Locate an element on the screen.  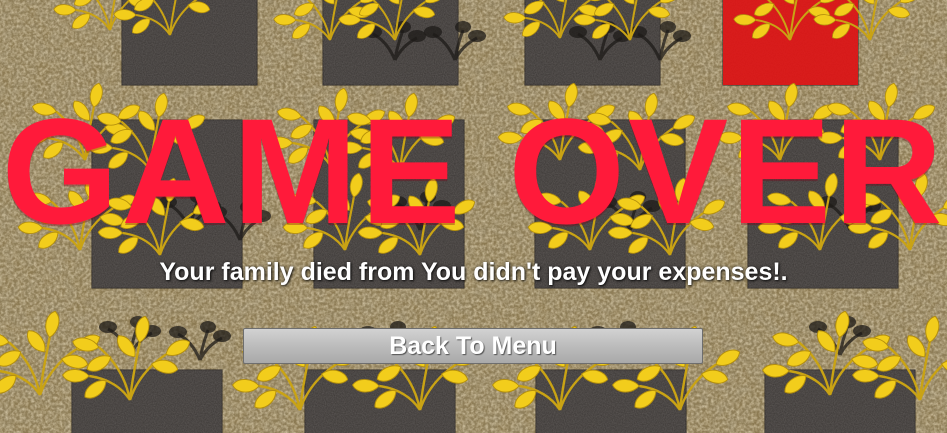
back-to-menu-button: Back To Menu is located at coordinates (473, 346).